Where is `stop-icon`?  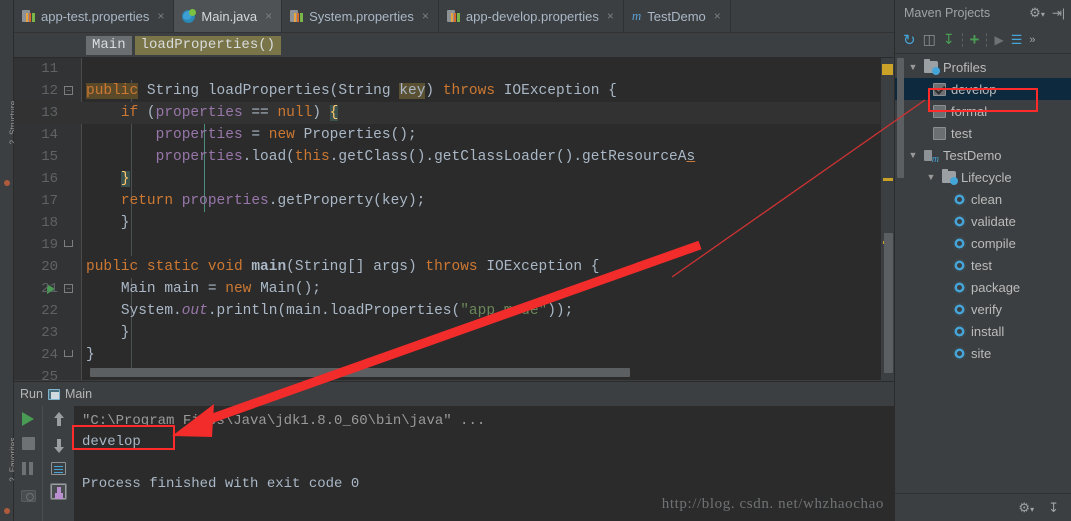
stop-icon is located at coordinates (28, 443).